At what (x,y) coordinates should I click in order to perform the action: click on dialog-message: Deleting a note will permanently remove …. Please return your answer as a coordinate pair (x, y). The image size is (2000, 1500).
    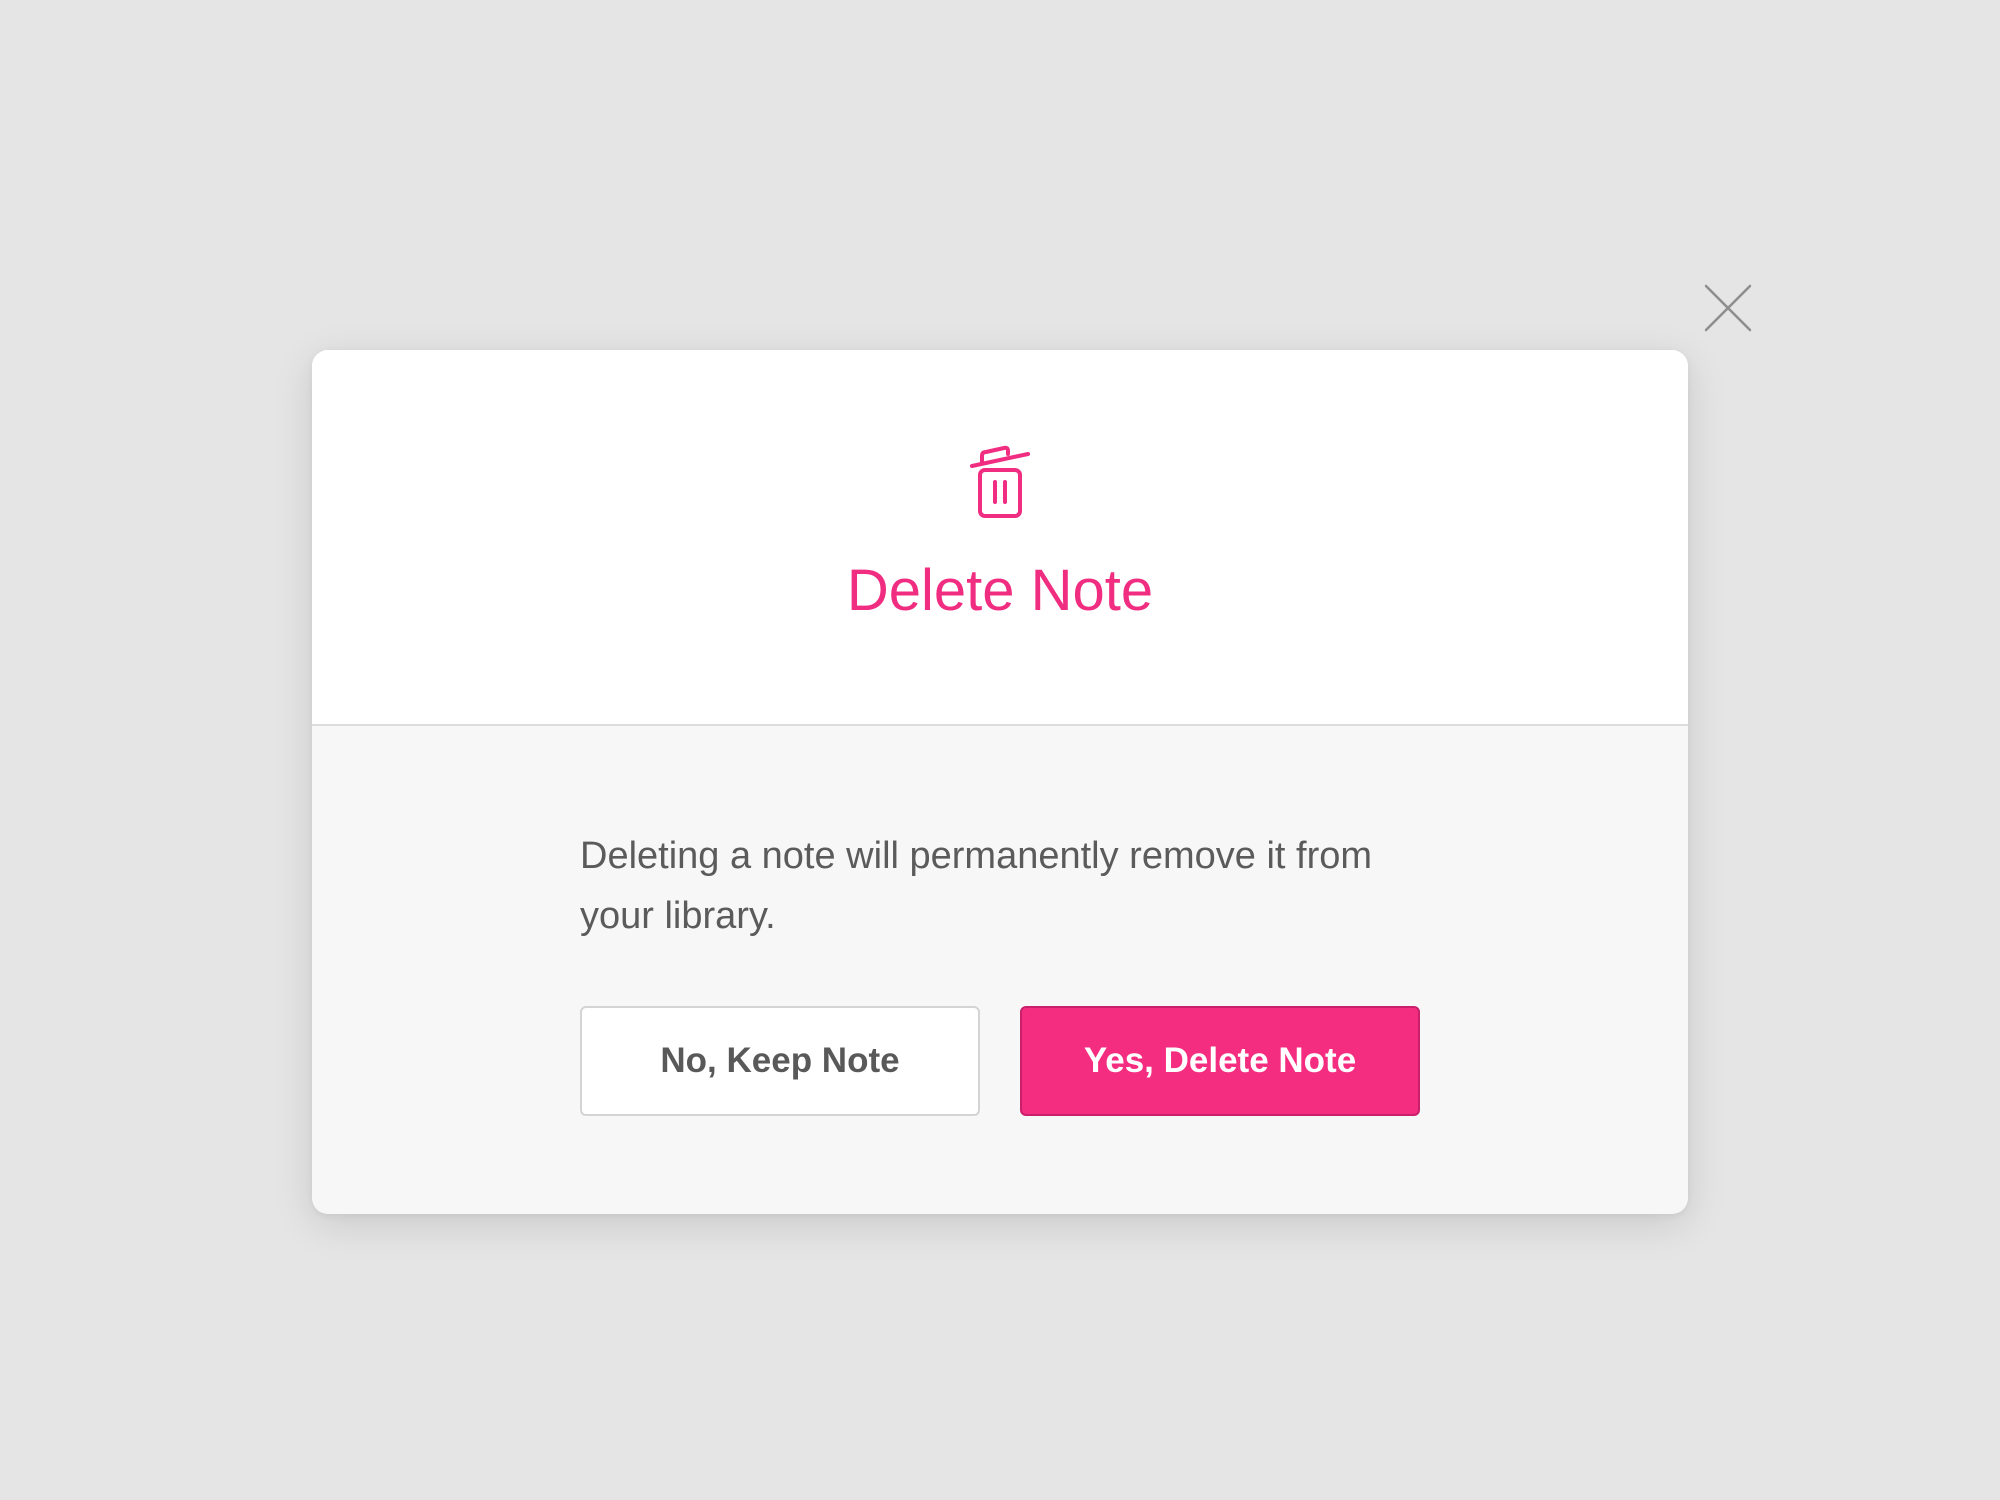
    Looking at the image, I should click on (976, 886).